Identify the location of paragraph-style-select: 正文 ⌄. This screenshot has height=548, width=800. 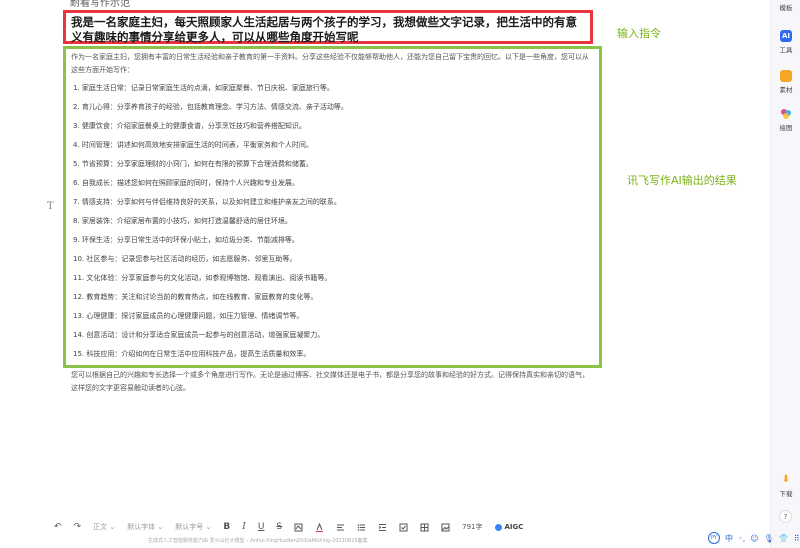
(104, 527).